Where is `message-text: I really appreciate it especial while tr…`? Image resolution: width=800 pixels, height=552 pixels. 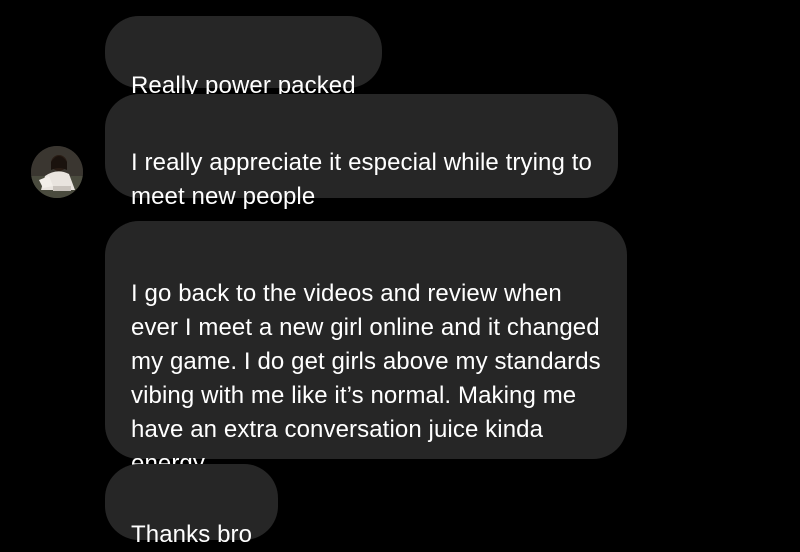
message-text: I really appreciate it especial while tr… is located at coordinates (361, 179).